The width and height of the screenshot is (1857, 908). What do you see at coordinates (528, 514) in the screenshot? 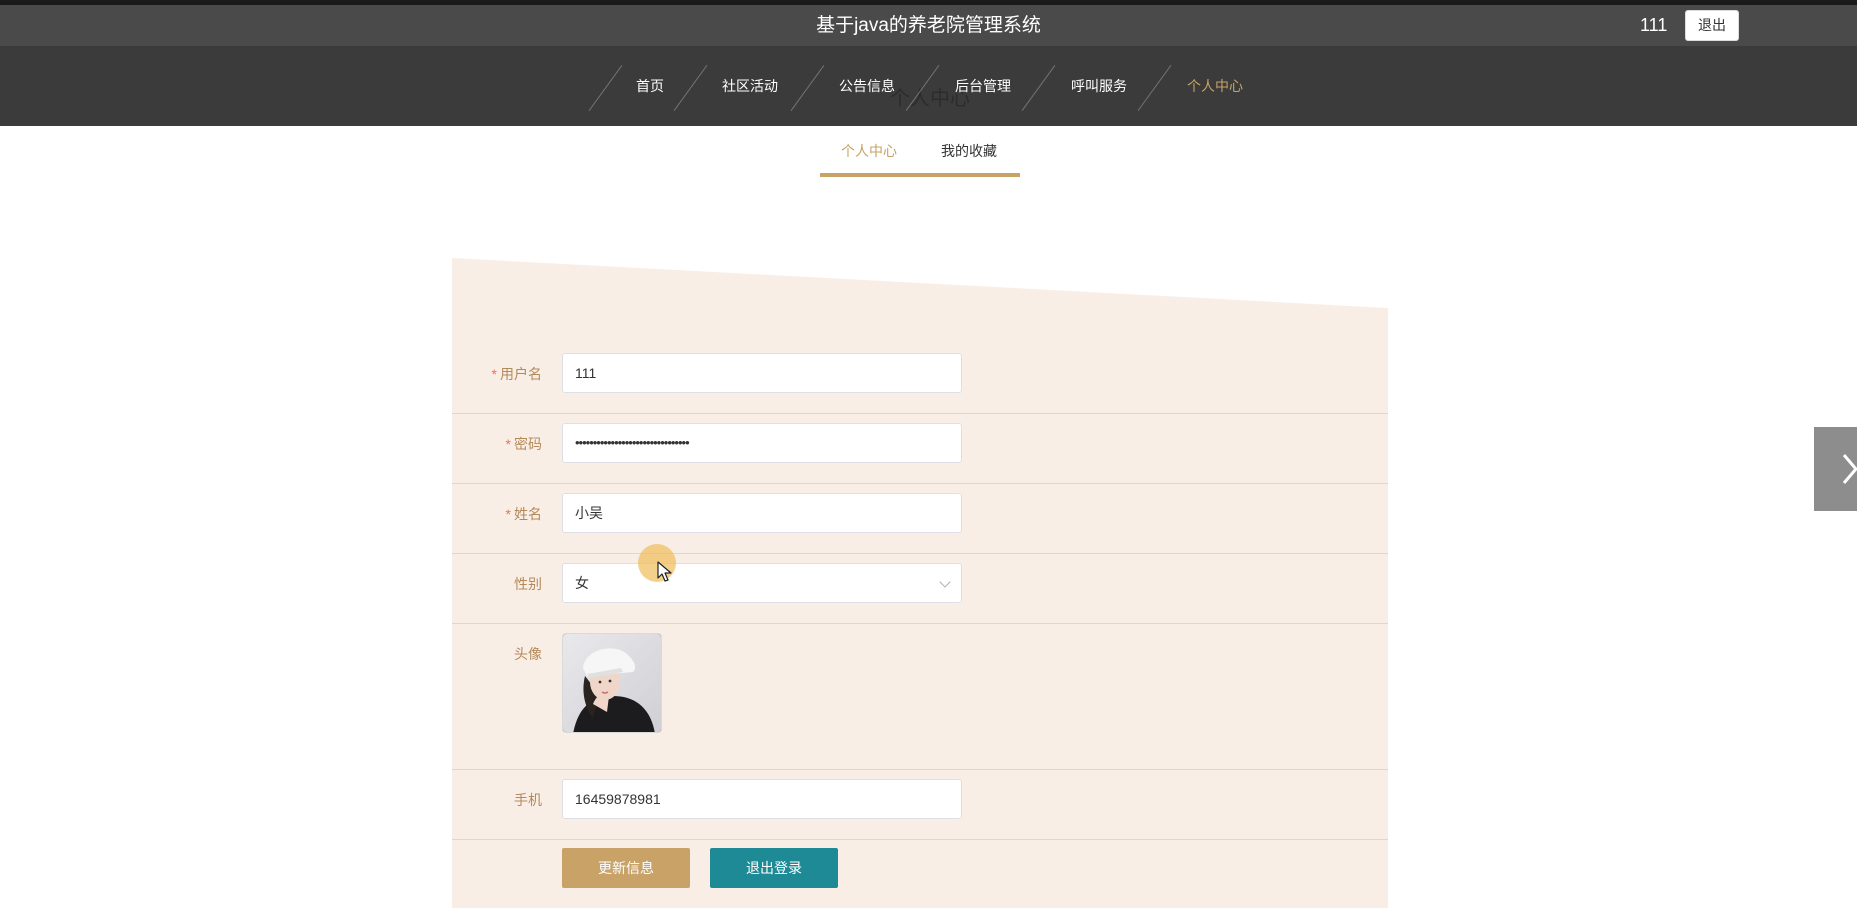
I see `name-label-text: 姓名` at bounding box center [528, 514].